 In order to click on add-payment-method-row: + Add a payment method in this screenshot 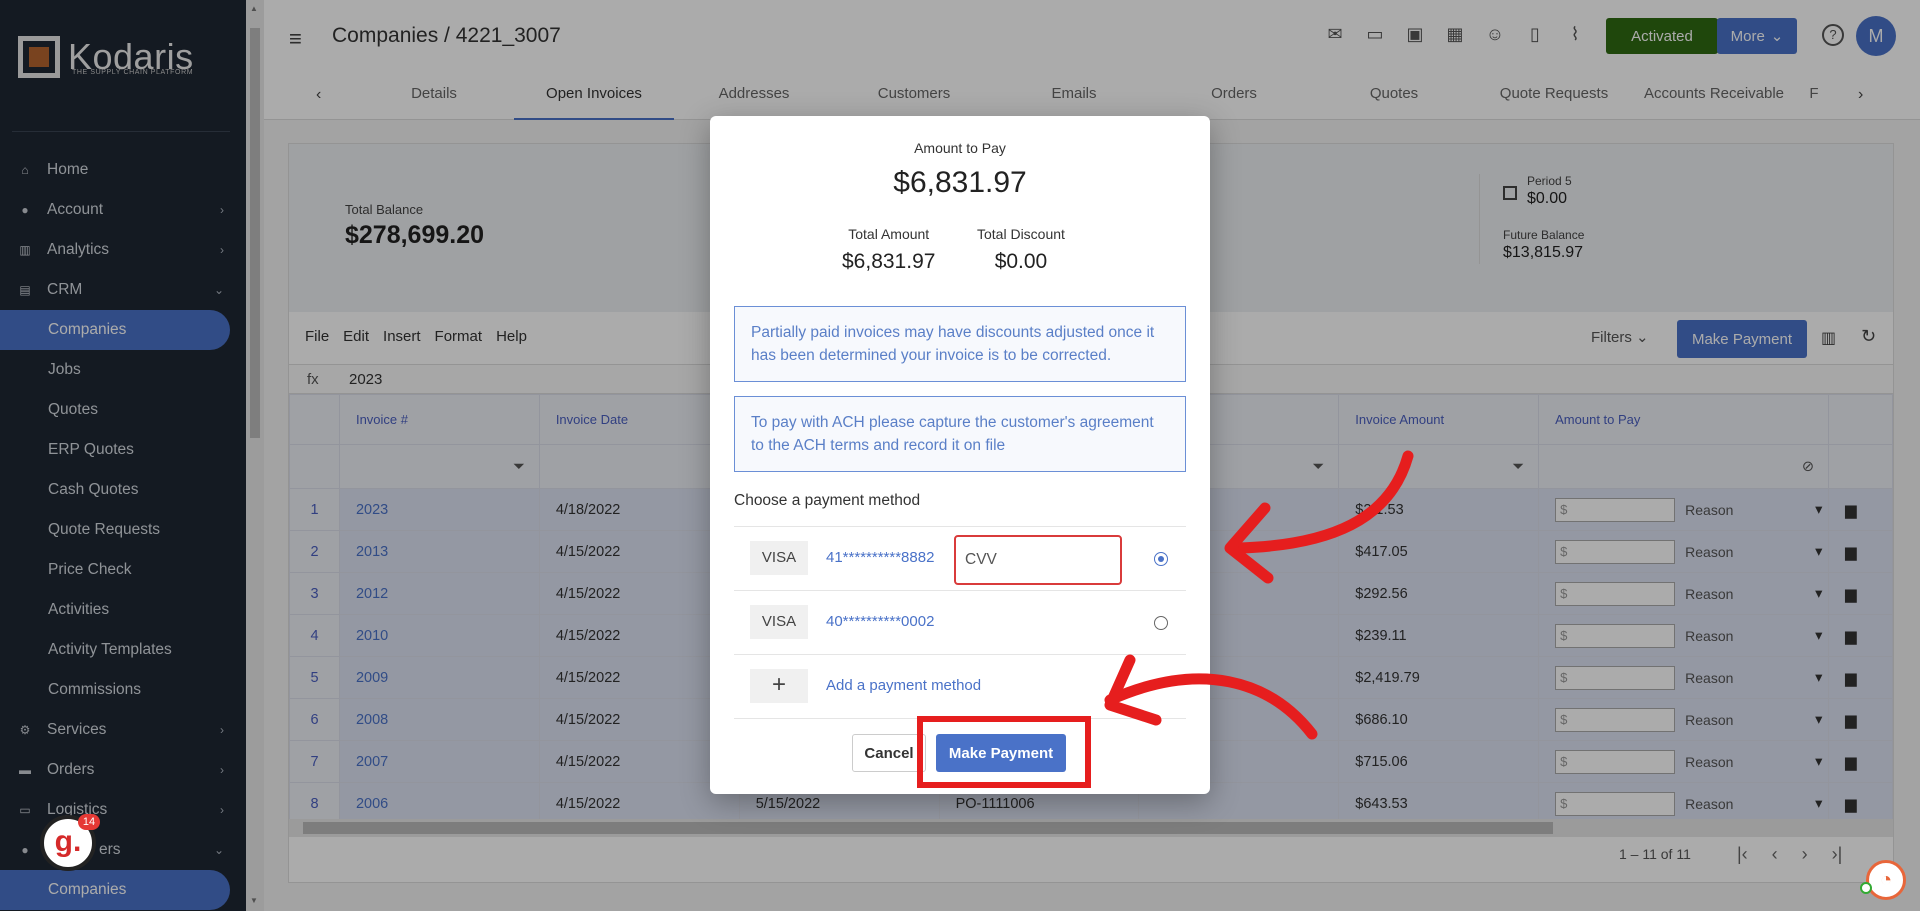, I will do `click(960, 686)`.